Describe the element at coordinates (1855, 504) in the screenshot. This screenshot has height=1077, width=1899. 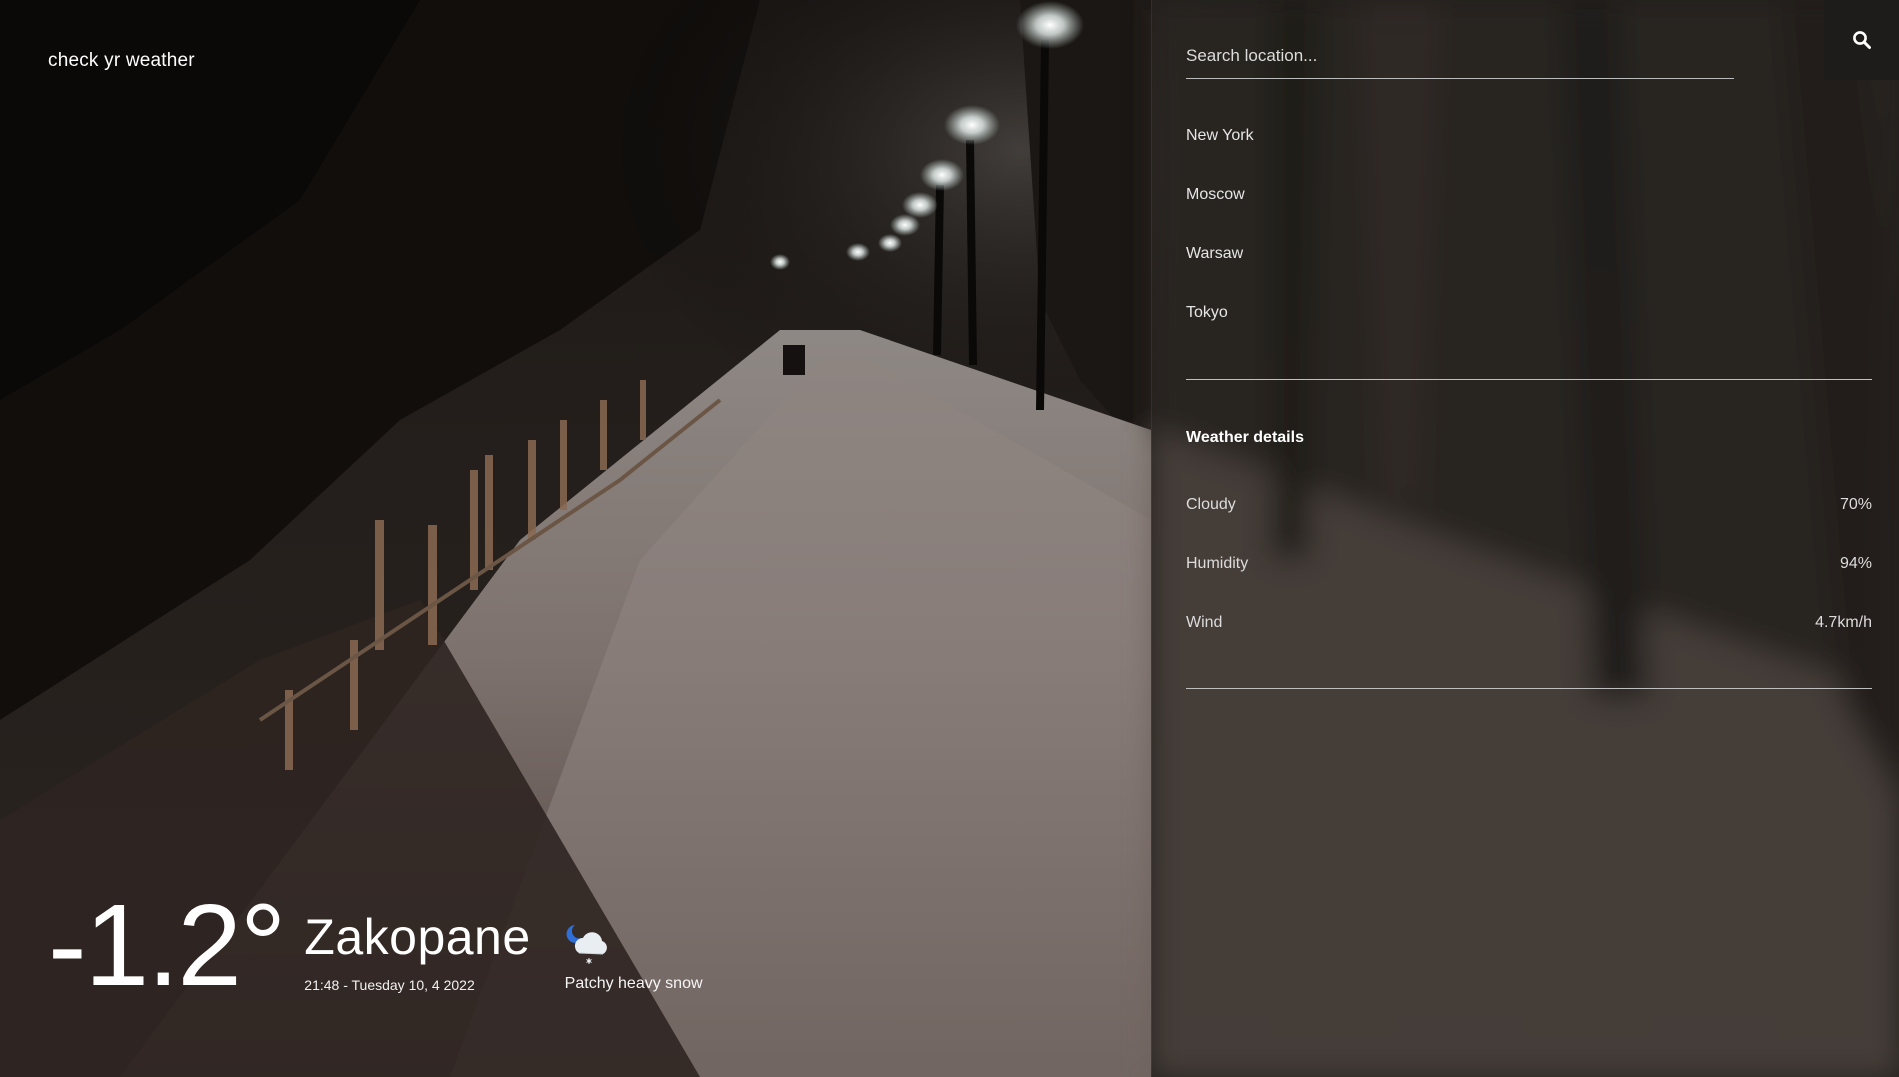
I see `detail-value: 70%` at that location.